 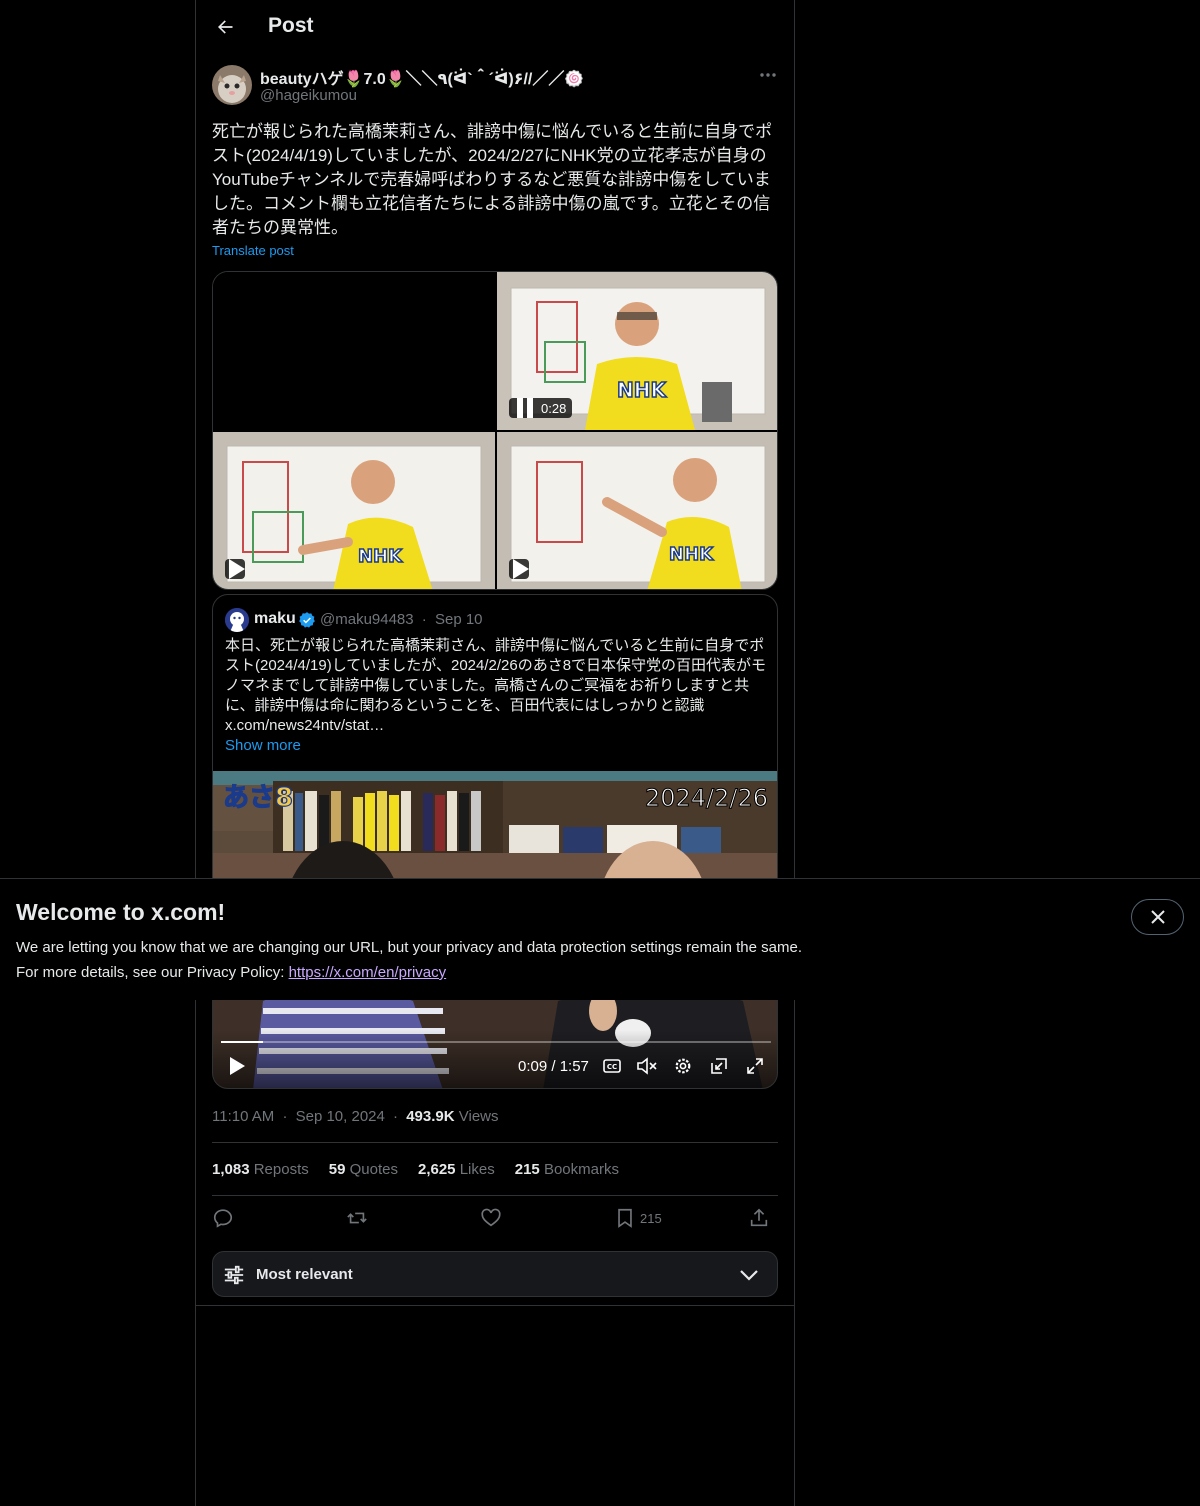 I want to click on captions-icon: CC, so click(x=612, y=1066).